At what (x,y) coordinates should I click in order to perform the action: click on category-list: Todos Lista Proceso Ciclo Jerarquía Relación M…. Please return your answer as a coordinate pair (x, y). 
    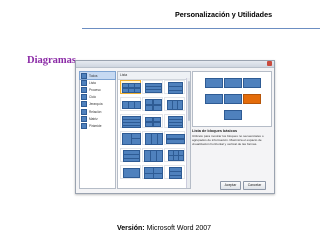
    Looking at the image, I should click on (97, 129).